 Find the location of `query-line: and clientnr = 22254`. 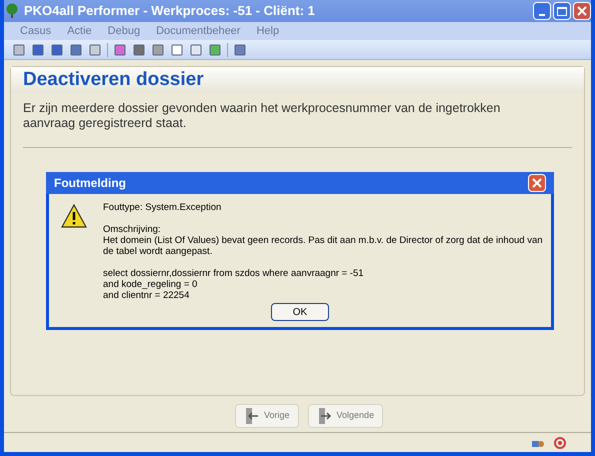

query-line: and clientnr = 22254 is located at coordinates (146, 295).